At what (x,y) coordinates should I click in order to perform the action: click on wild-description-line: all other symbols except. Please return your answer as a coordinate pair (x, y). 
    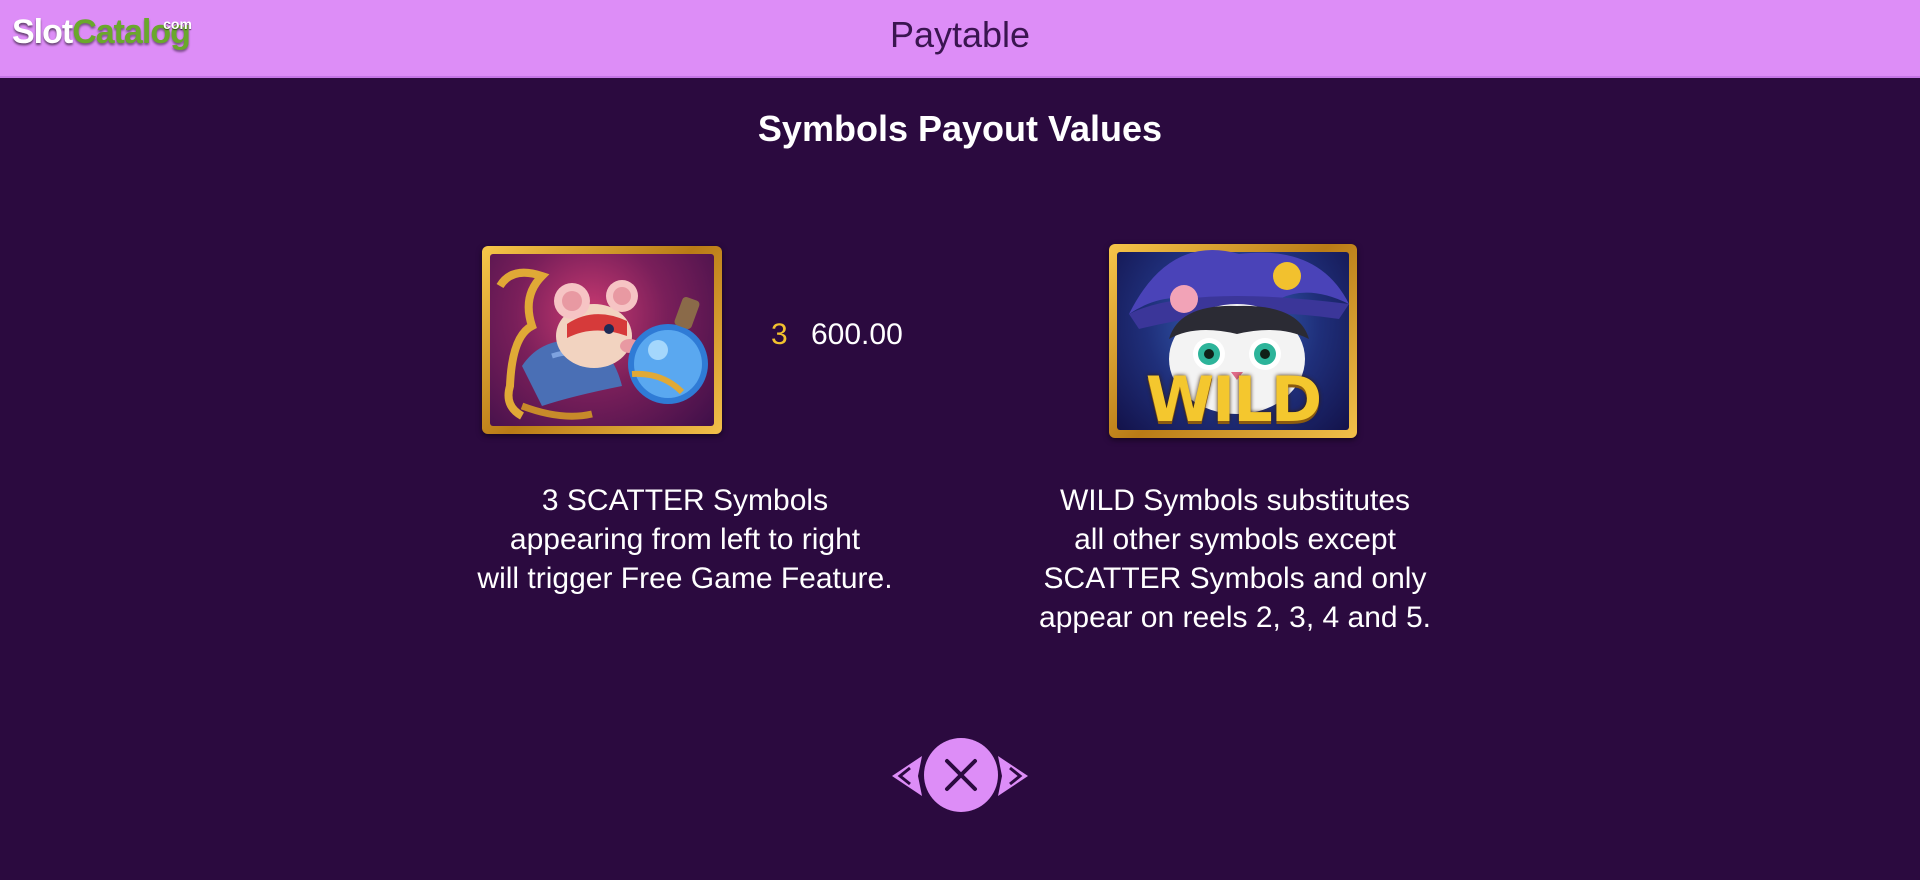
    Looking at the image, I should click on (1235, 539).